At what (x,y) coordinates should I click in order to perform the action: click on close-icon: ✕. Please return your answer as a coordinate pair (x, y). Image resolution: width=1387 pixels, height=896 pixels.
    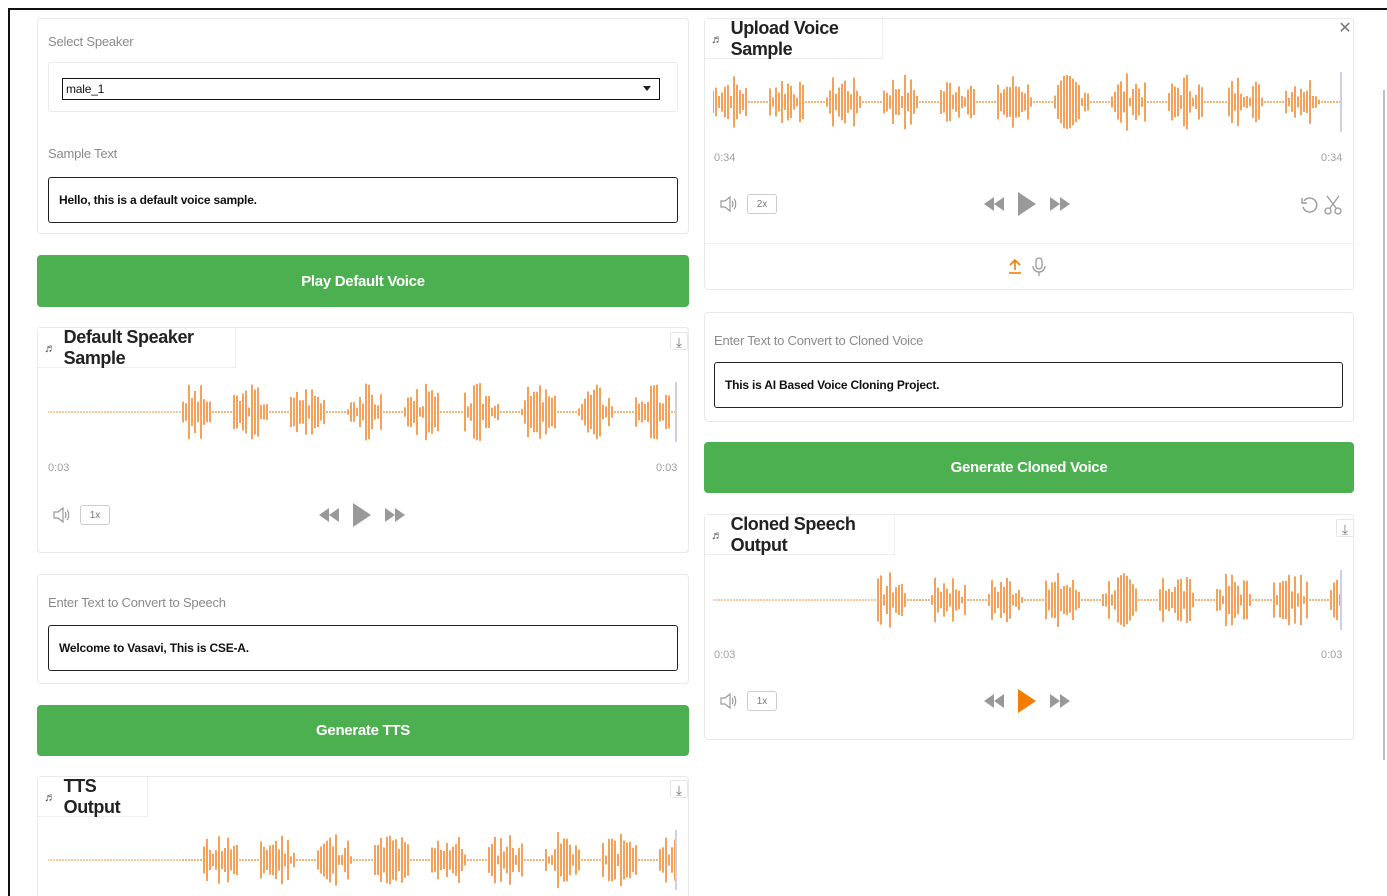
    Looking at the image, I should click on (1345, 29).